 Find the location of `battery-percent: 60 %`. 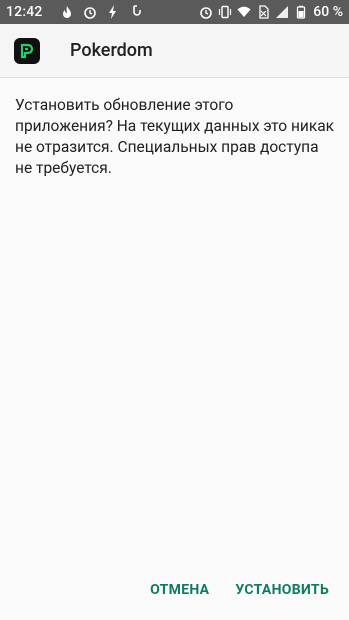

battery-percent: 60 % is located at coordinates (328, 12).